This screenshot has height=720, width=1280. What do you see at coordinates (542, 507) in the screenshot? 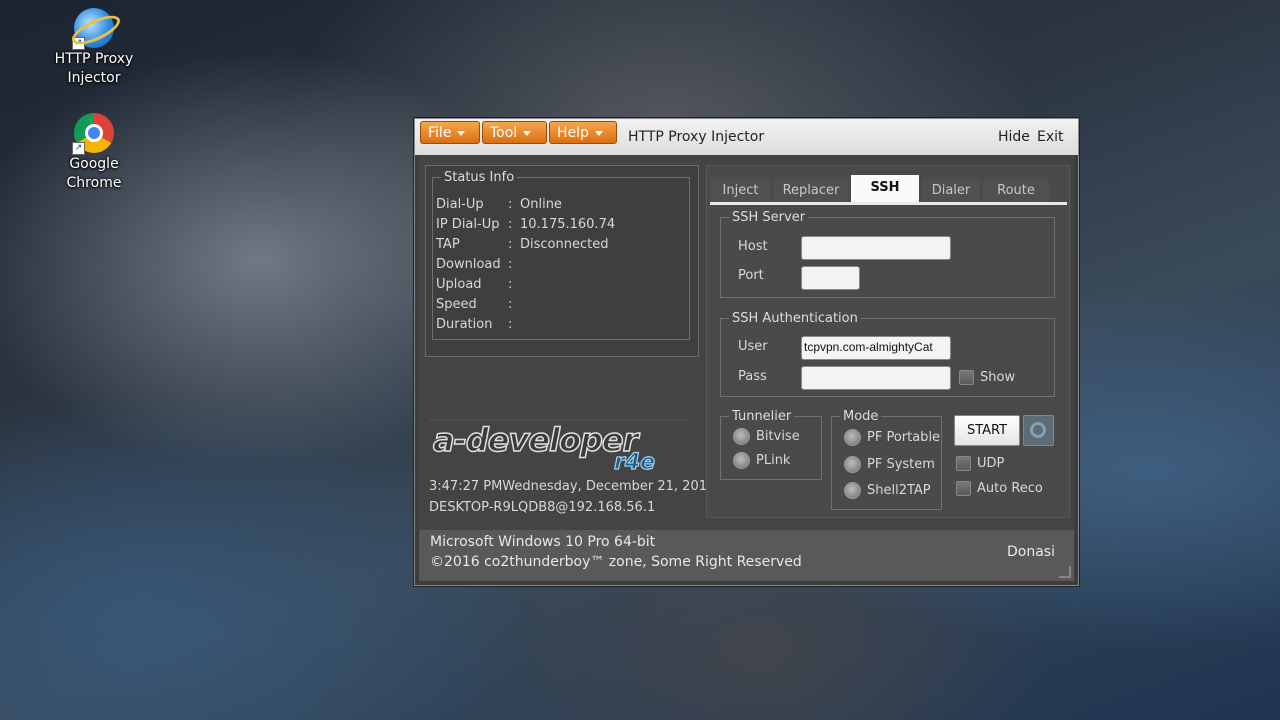
I see `host-text: DESKTOP-R9LQDB8@192.168.56.1` at bounding box center [542, 507].